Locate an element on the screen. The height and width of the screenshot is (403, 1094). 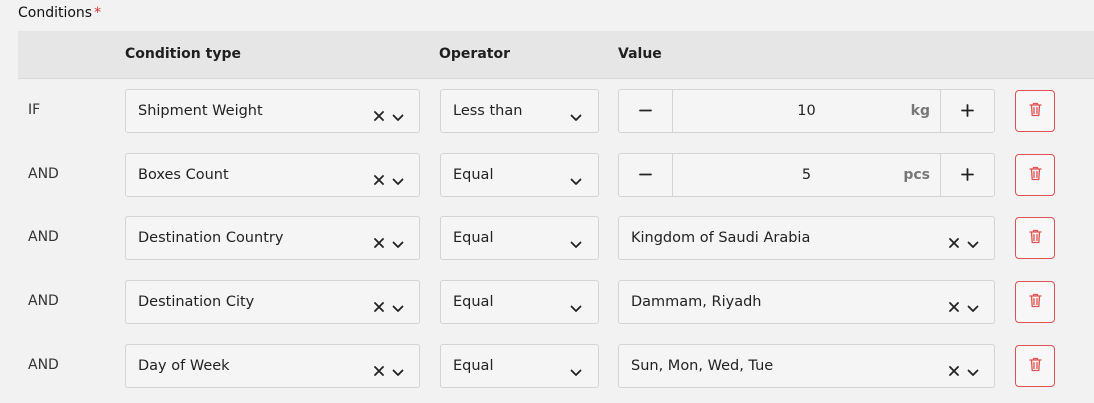
section-title: Conditions is located at coordinates (55, 13).